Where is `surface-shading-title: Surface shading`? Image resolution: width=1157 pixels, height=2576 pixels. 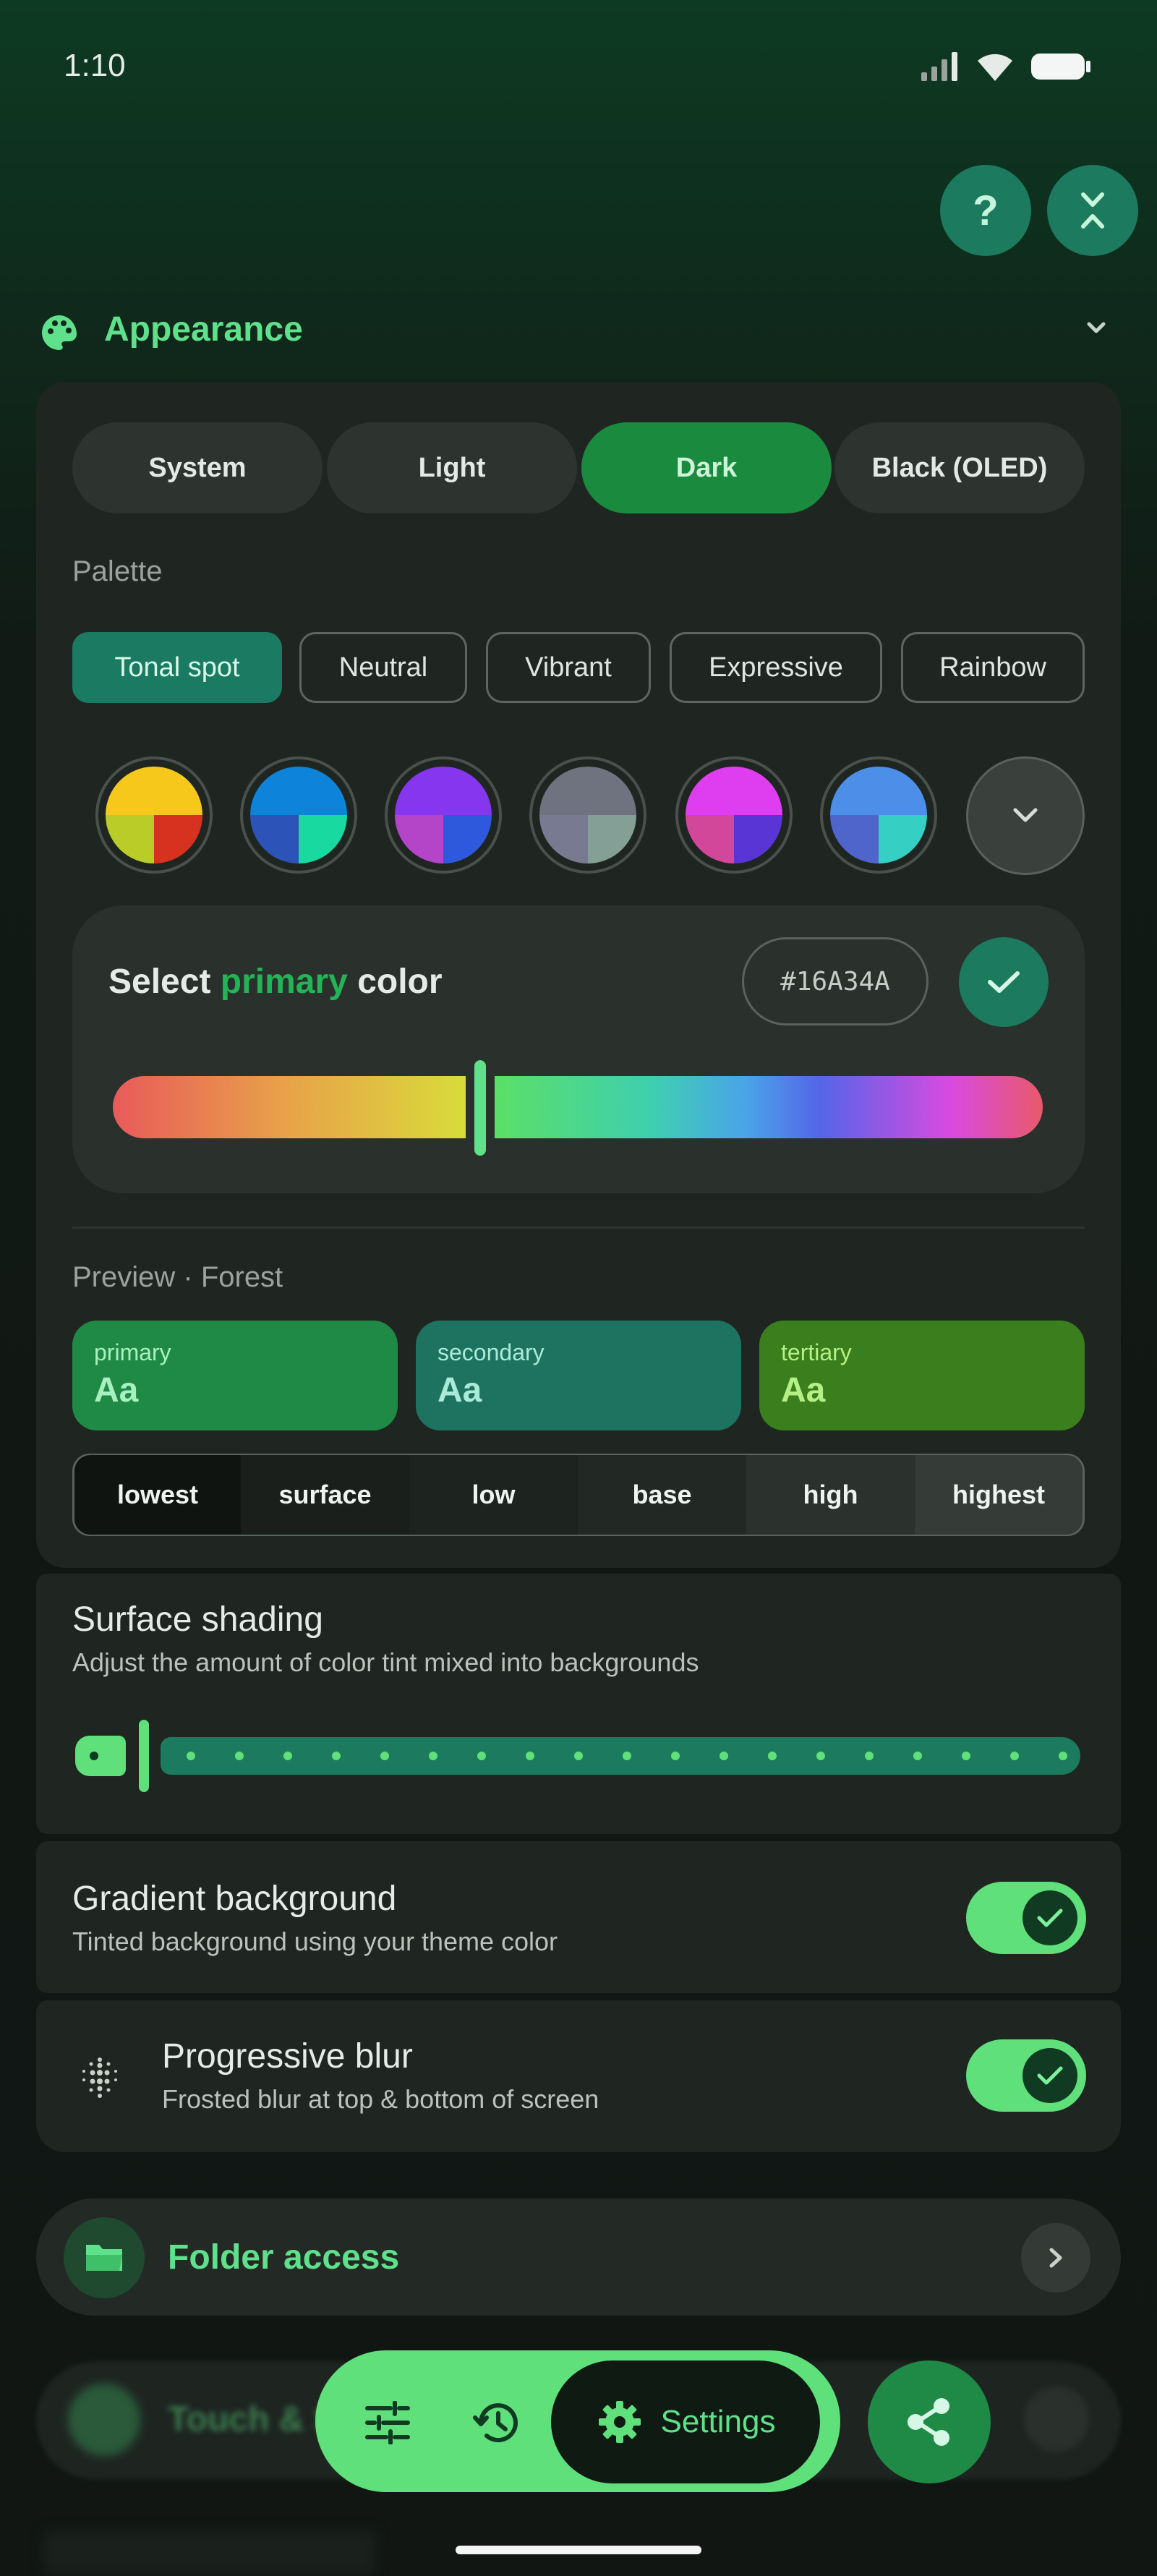
surface-shading-title: Surface shading is located at coordinates (197, 1619).